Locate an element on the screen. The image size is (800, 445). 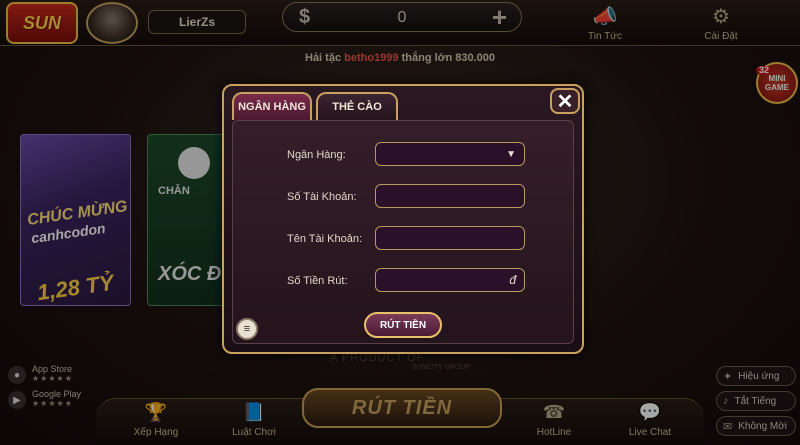
amount-label: Số Tiền Rút: is located at coordinates (317, 281).